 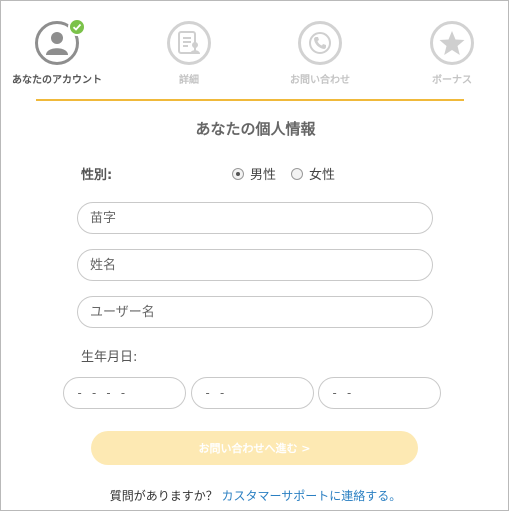 What do you see at coordinates (109, 357) in the screenshot?
I see `dob-label: 生年月日:` at bounding box center [109, 357].